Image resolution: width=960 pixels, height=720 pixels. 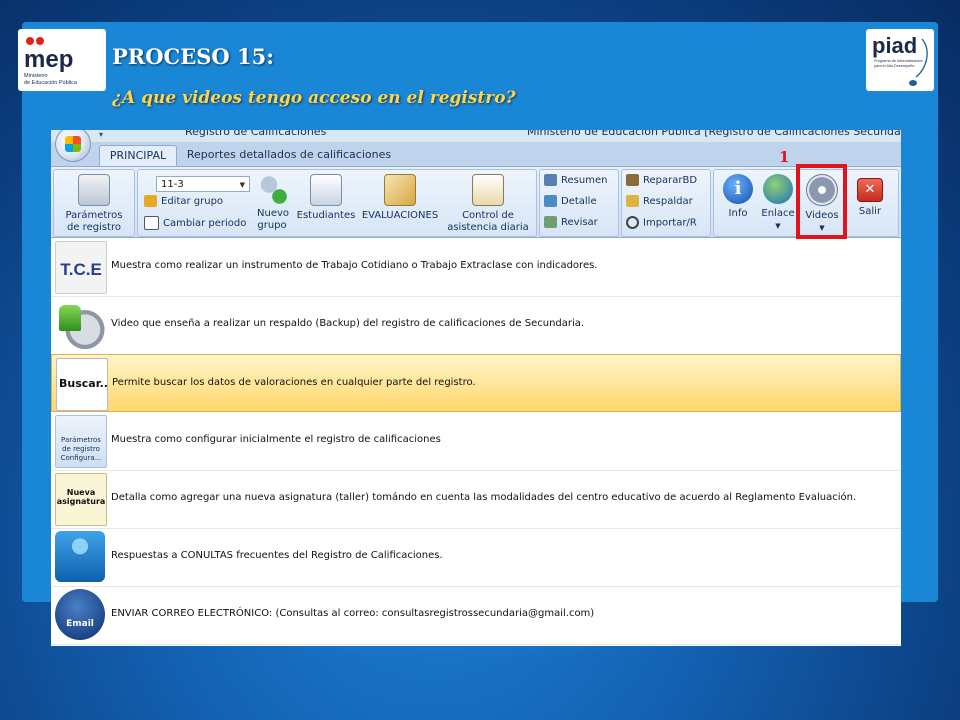 I want to click on revisar-label: Revisar, so click(x=579, y=222).